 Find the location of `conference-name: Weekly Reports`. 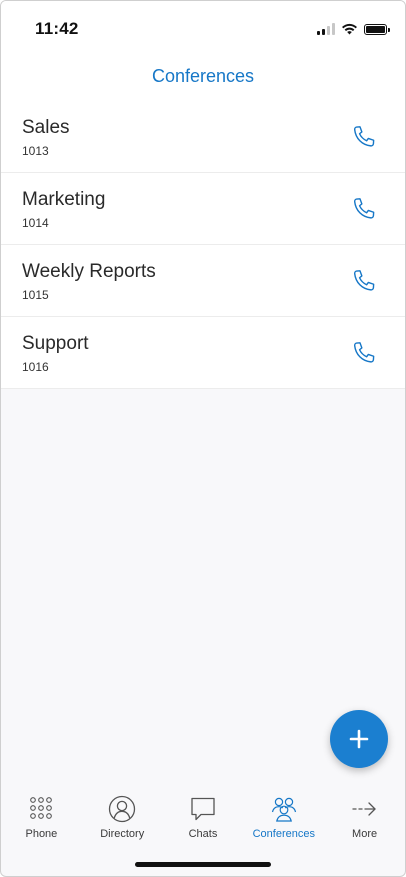

conference-name: Weekly Reports is located at coordinates (89, 271).